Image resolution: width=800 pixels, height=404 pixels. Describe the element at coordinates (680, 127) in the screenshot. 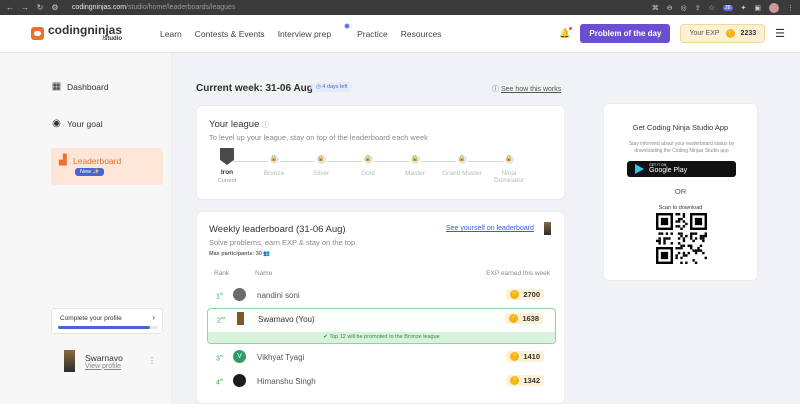

I see `app-title: Get Coding Ninja Studio App` at that location.